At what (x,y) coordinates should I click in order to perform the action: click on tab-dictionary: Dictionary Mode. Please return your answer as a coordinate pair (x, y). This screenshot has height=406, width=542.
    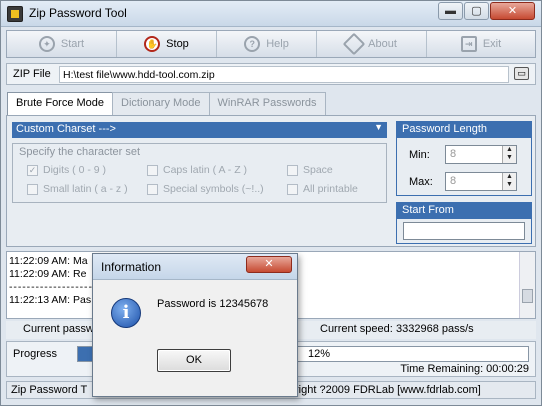
    Looking at the image, I should click on (161, 104).